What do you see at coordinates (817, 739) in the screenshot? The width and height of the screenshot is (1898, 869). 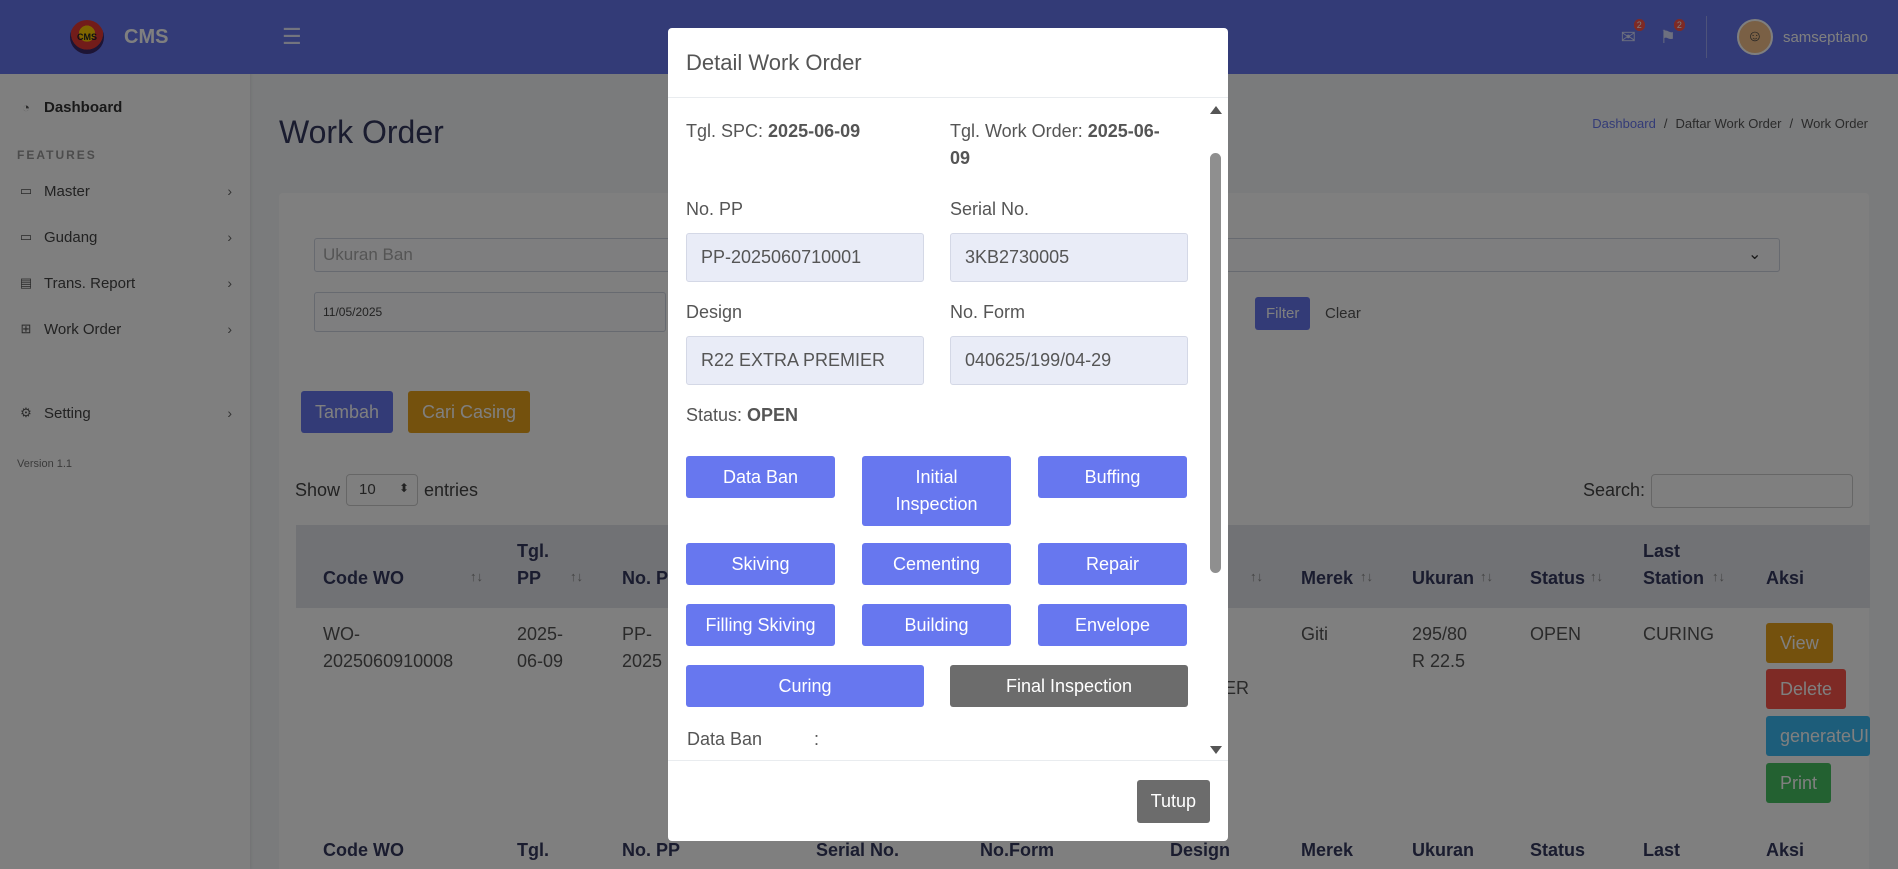 I see `data-ban-section-colon: :` at bounding box center [817, 739].